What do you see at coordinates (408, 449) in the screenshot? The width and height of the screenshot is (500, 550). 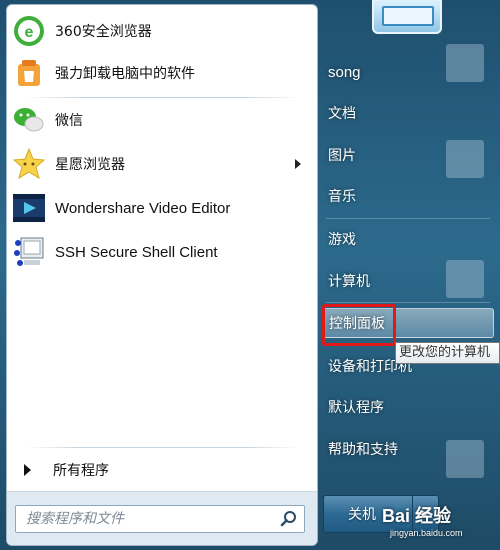 I see `menu-item-help-support: 帮助和支持` at bounding box center [408, 449].